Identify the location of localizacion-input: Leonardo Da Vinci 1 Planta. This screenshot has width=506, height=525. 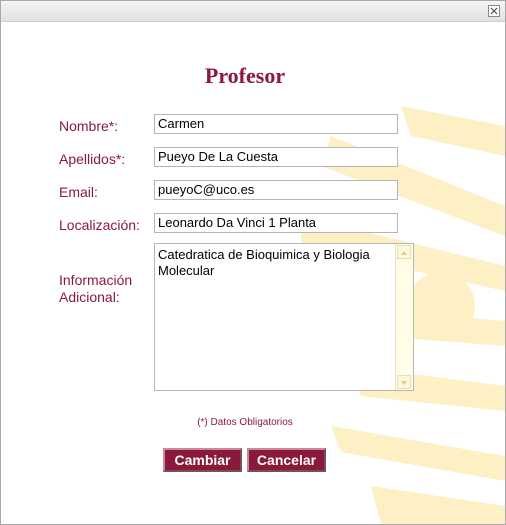
(276, 223).